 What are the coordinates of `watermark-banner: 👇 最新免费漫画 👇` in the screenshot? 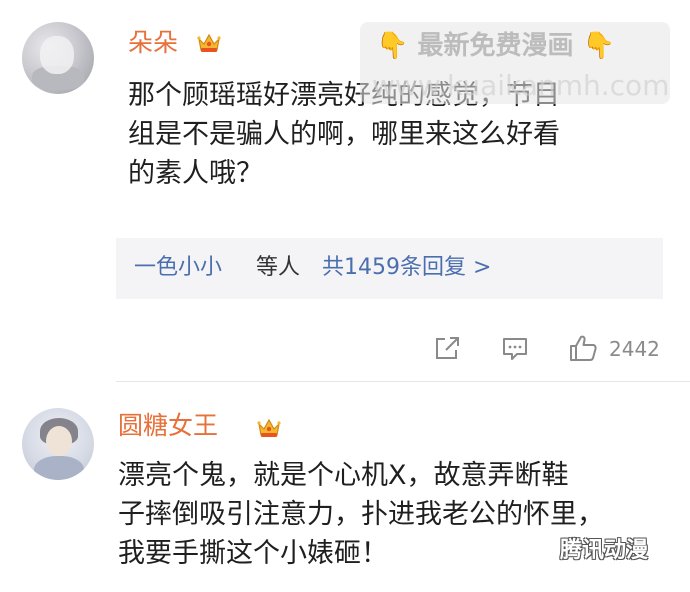 It's located at (495, 46).